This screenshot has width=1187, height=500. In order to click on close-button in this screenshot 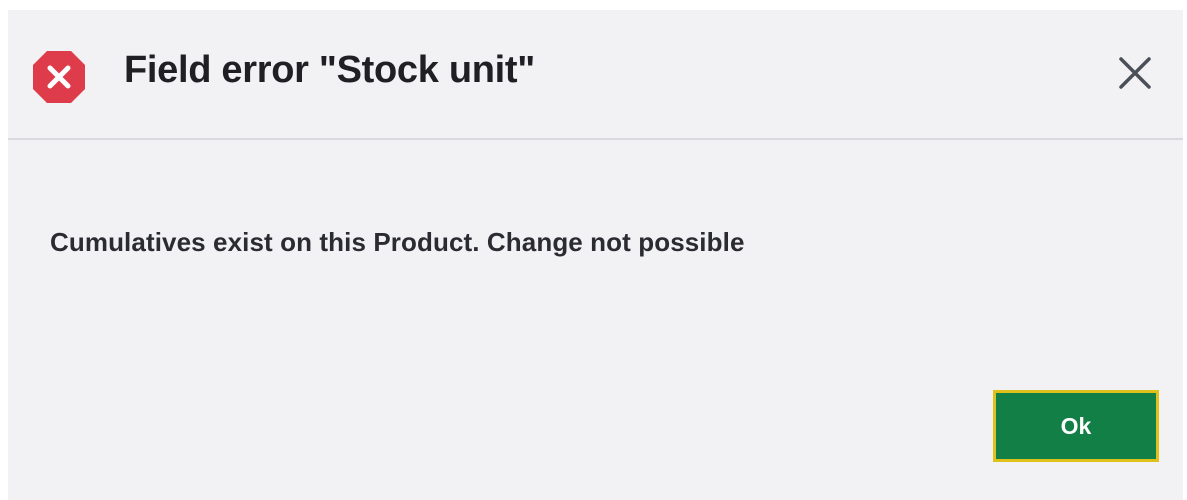, I will do `click(1135, 75)`.